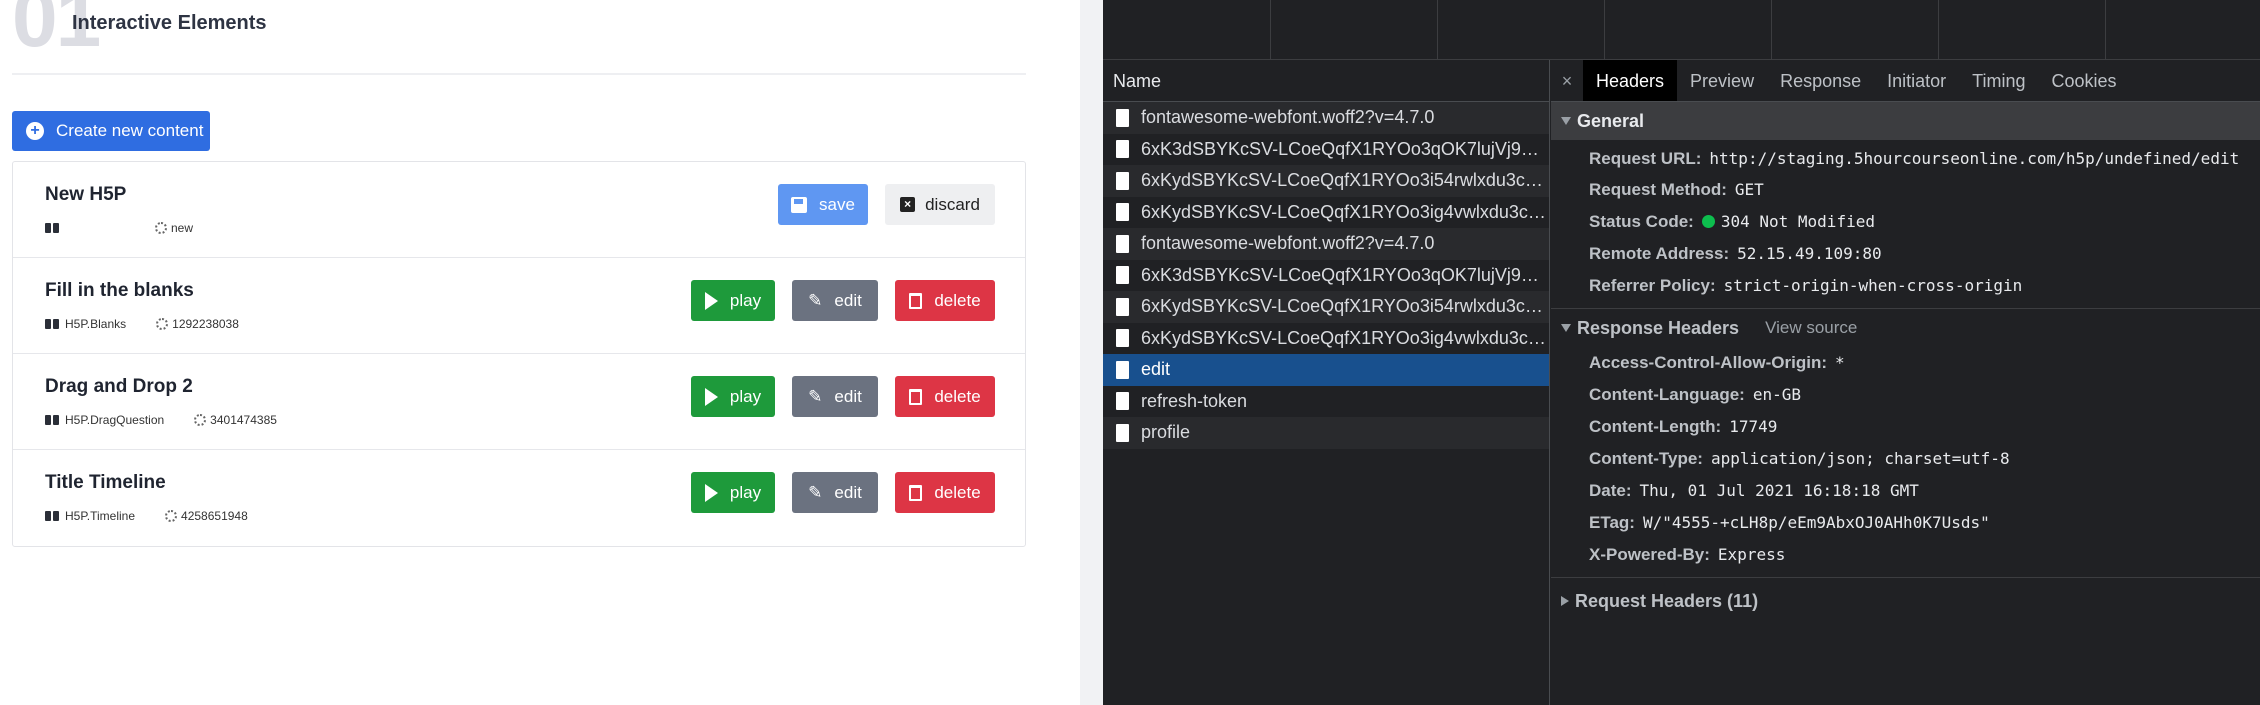 The image size is (2260, 705). I want to click on edit-label: edit, so click(848, 492).